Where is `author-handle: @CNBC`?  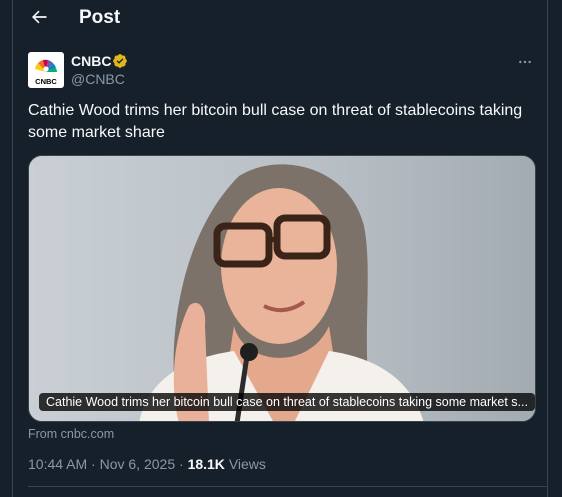
author-handle: @CNBC is located at coordinates (98, 79).